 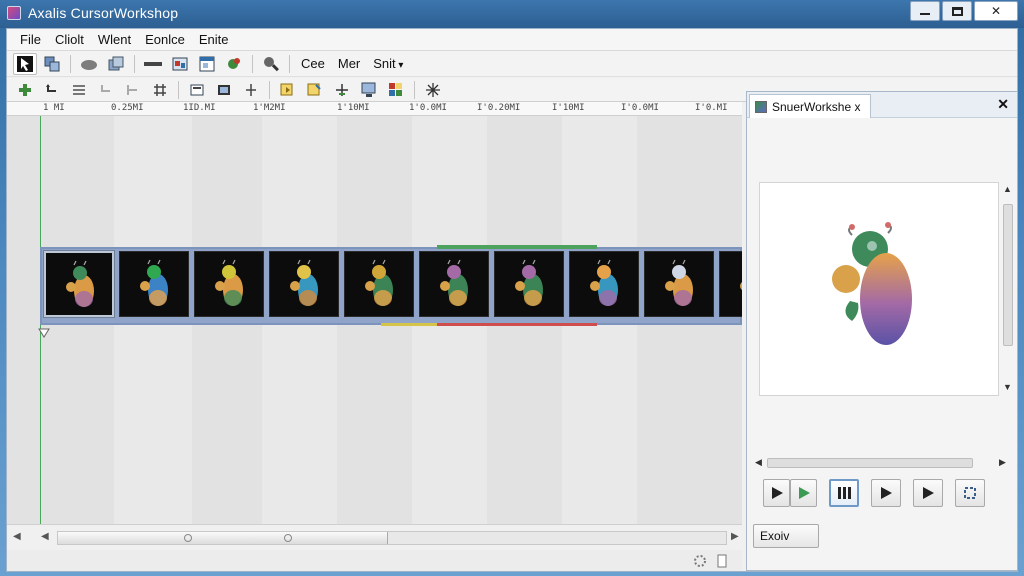 I want to click on new-button, so click(x=25, y=63).